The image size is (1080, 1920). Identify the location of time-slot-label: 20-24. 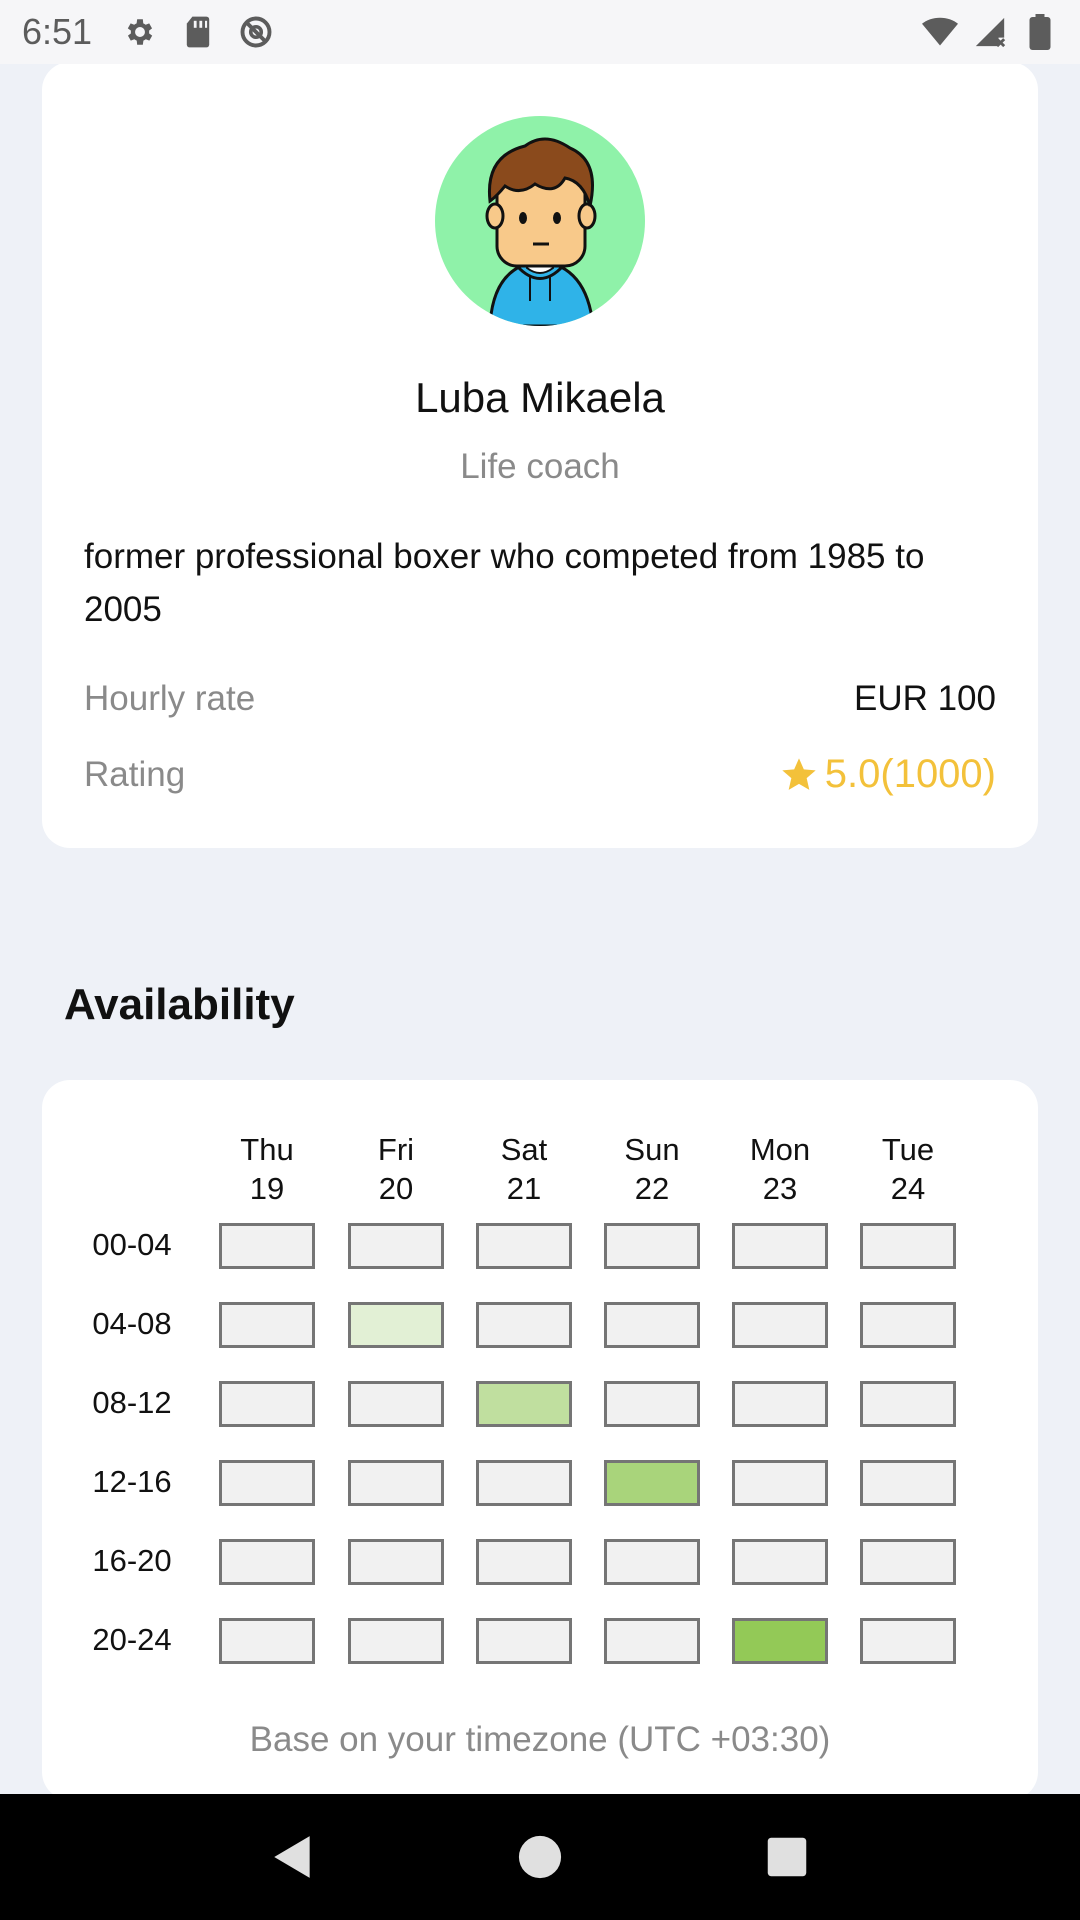
(132, 1639).